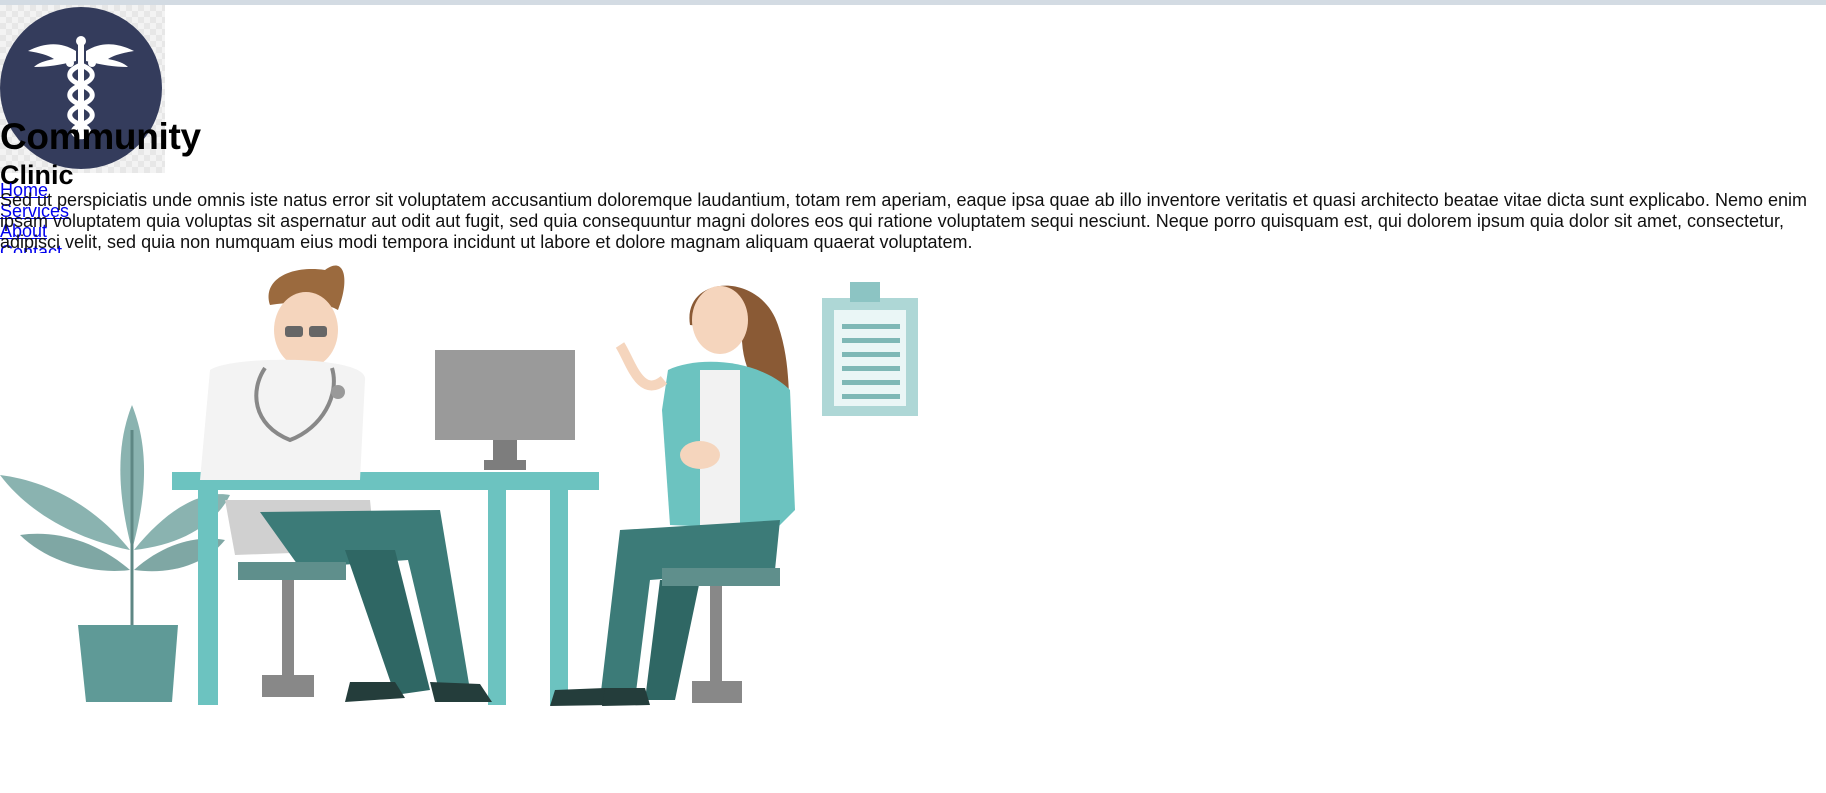  What do you see at coordinates (870, 349) in the screenshot?
I see `clipboard-icon` at bounding box center [870, 349].